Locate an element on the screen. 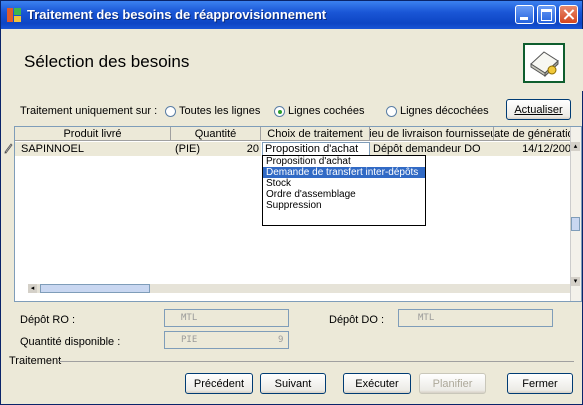 This screenshot has width=583, height=405. radio-unchecked-lines is located at coordinates (391, 111).